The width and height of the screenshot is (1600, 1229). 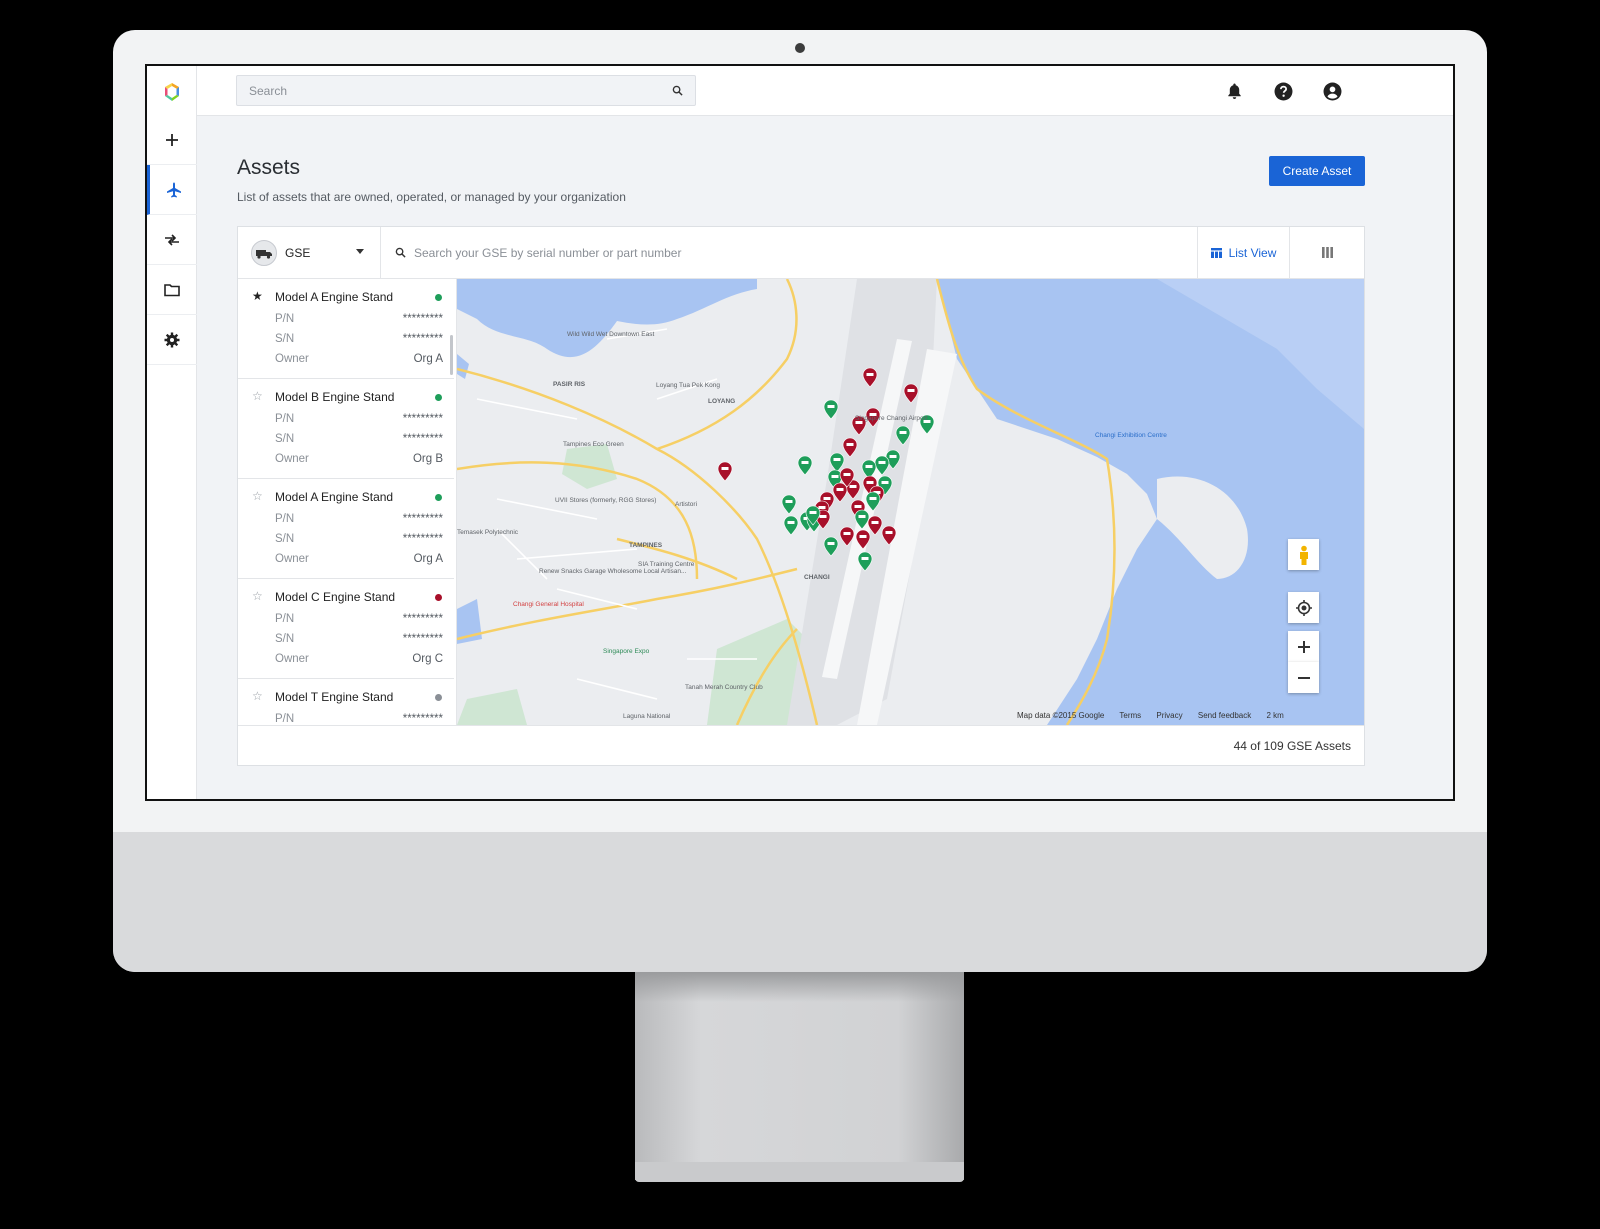 What do you see at coordinates (172, 190) in the screenshot?
I see `sidebar-item-assets` at bounding box center [172, 190].